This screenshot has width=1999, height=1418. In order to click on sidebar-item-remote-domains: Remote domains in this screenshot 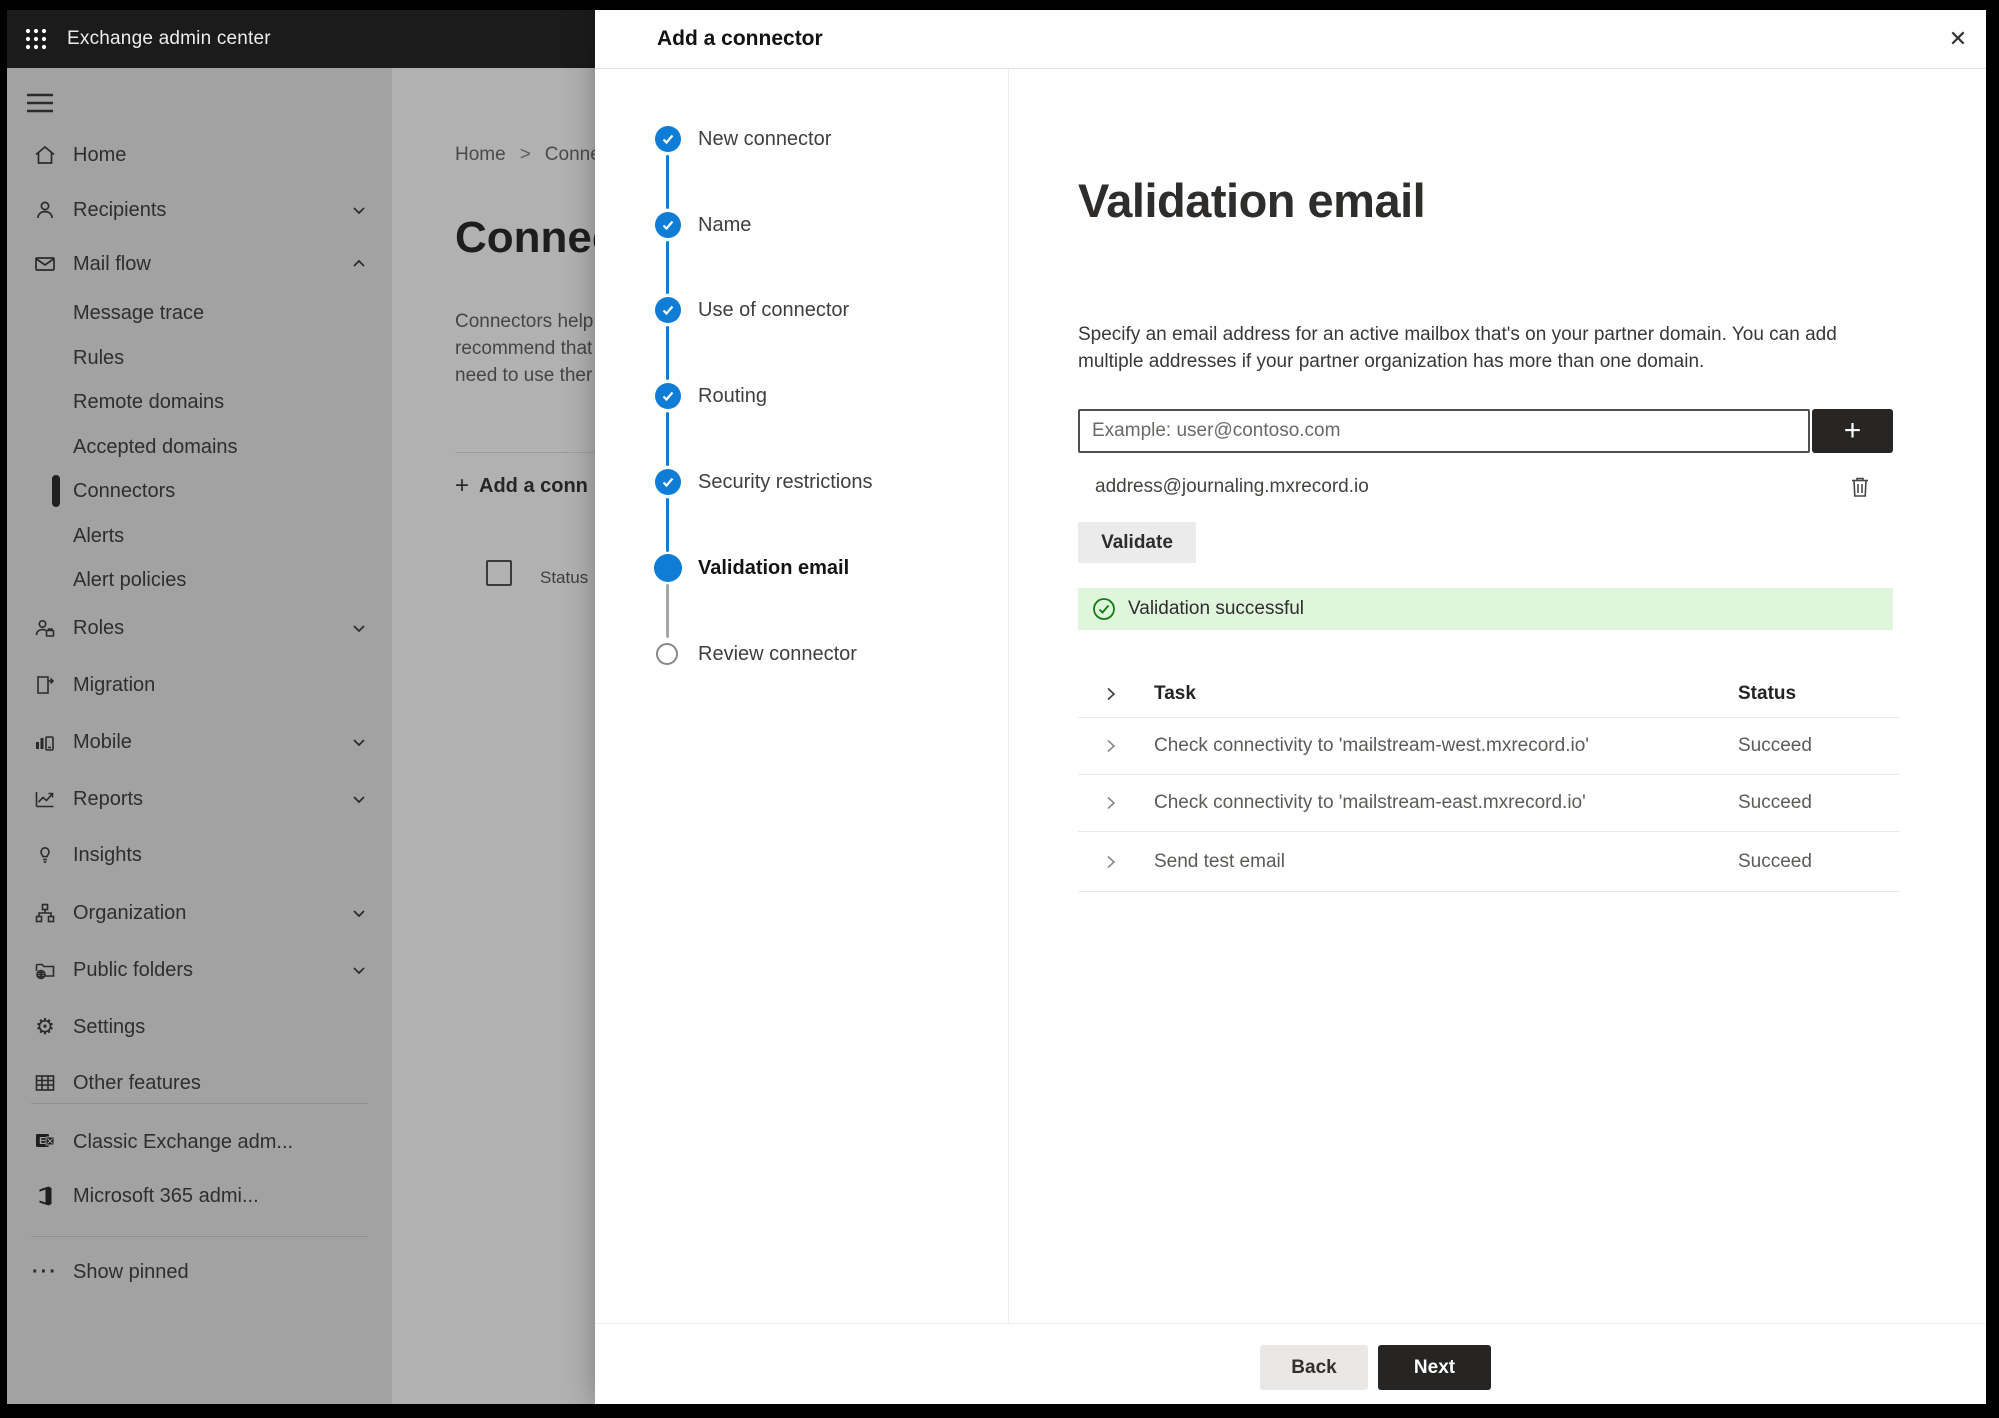, I will do `click(199, 402)`.